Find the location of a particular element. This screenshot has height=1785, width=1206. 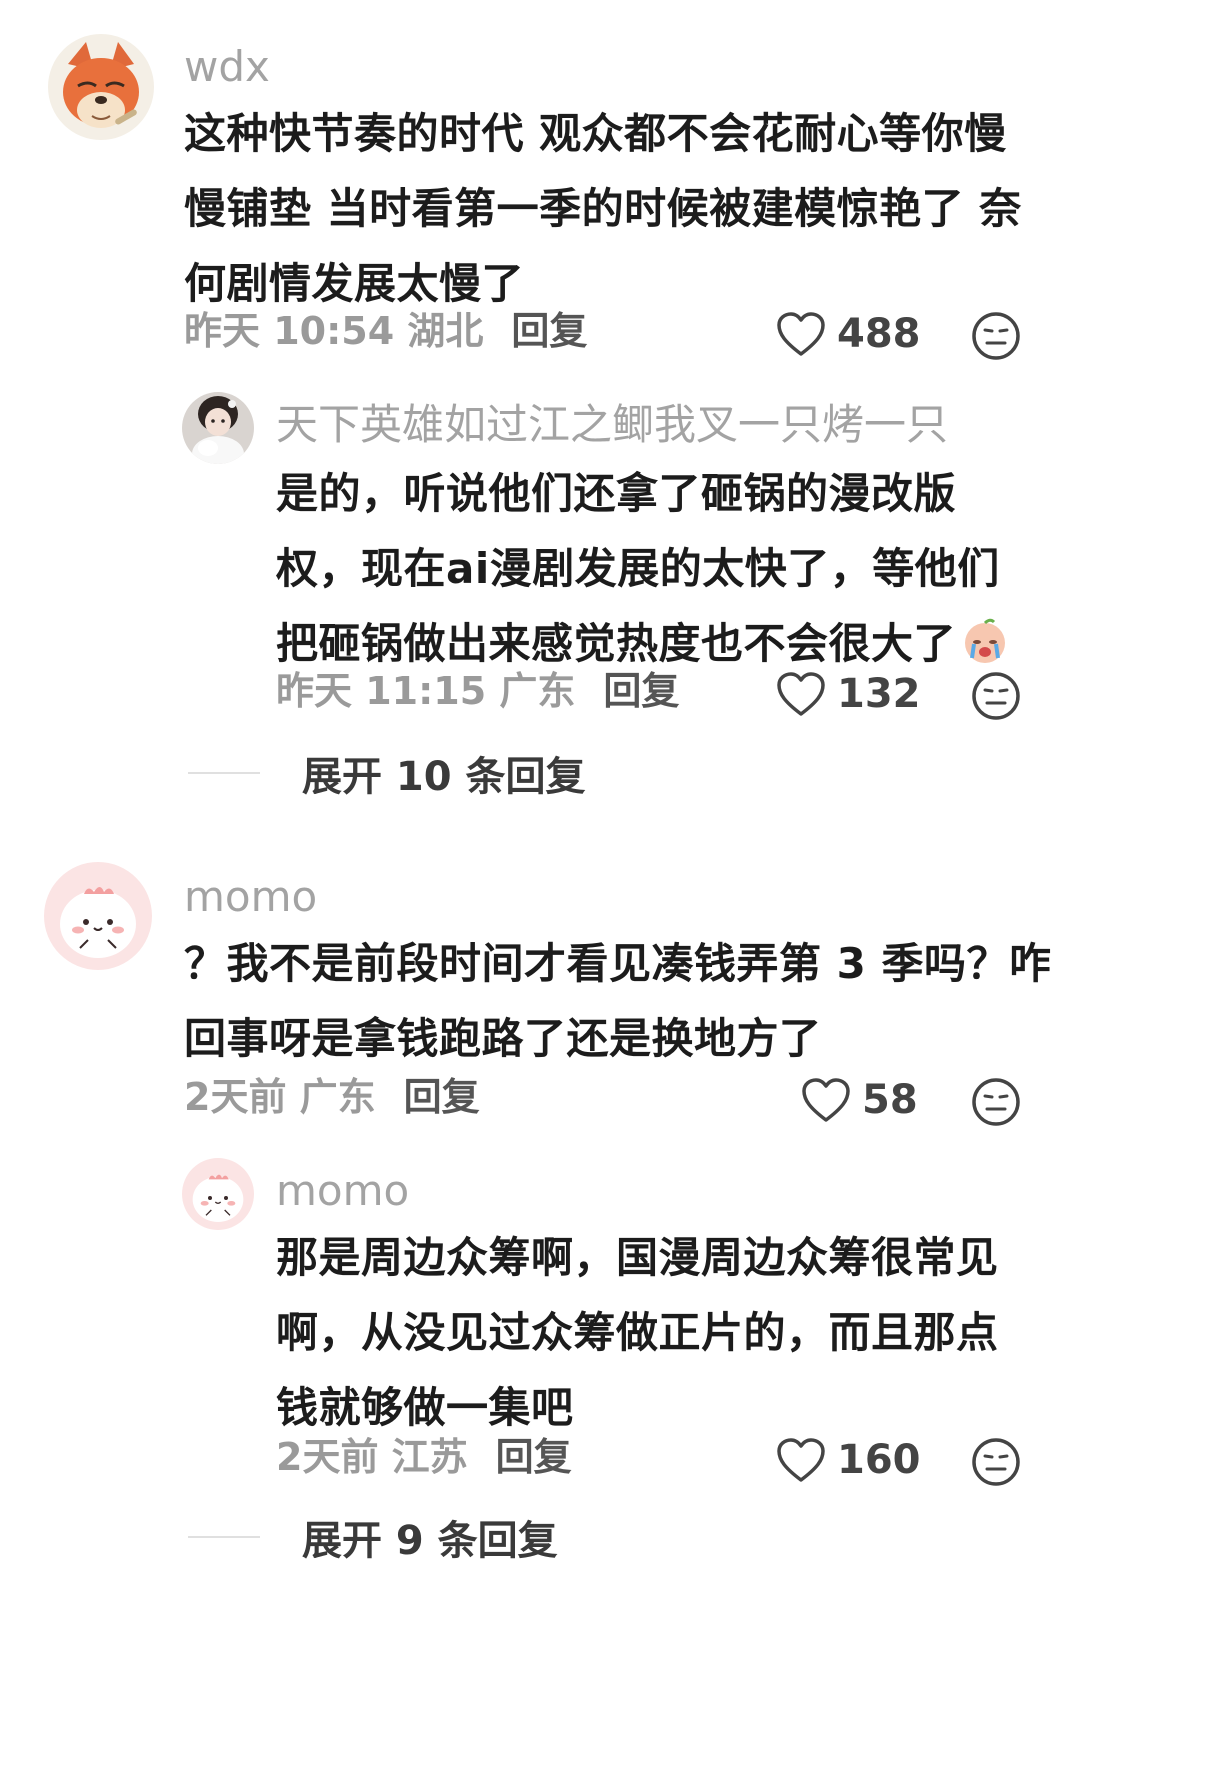

like-button: 58 is located at coordinates (859, 1100).